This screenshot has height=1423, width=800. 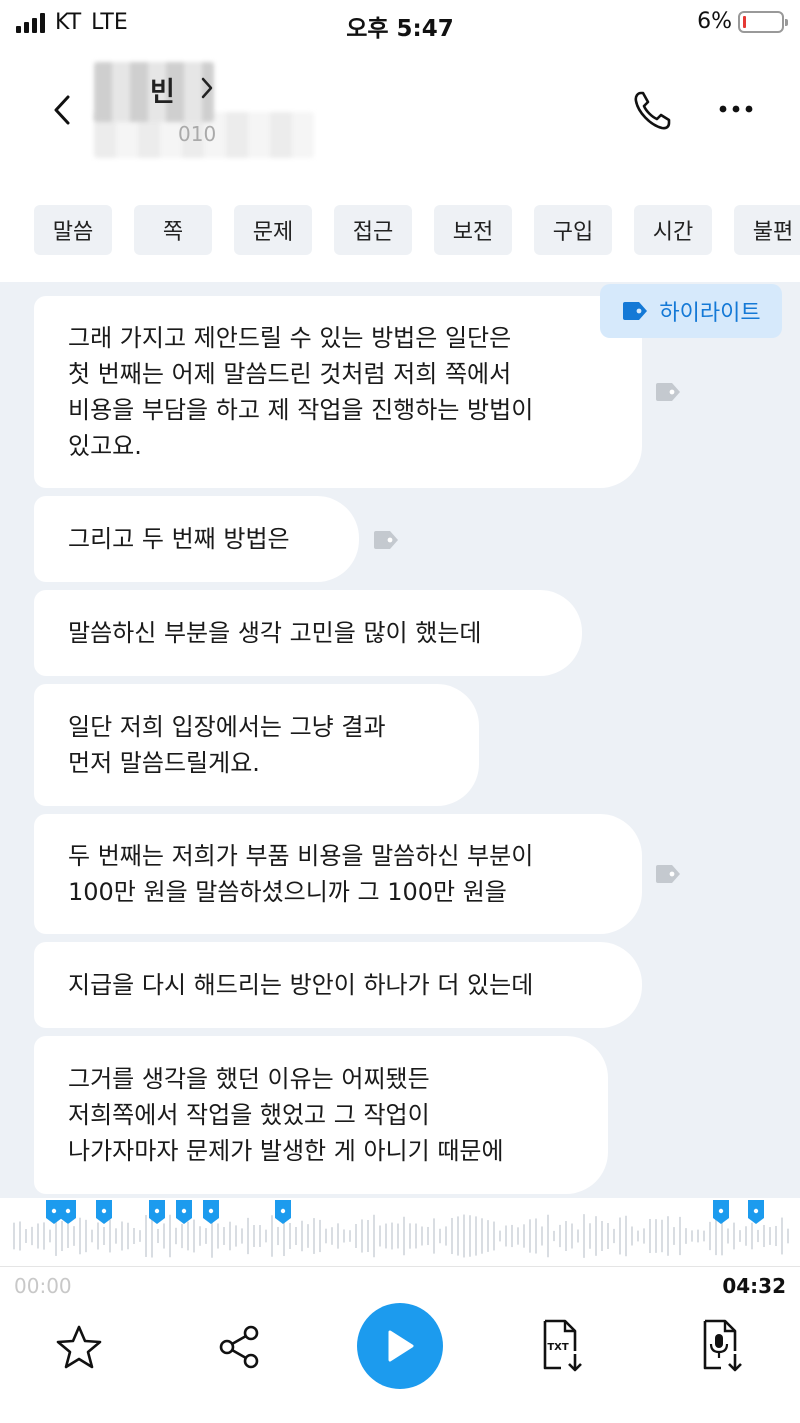 I want to click on transcript-bubble: 그리고 두 번째 방법은, so click(x=196, y=539).